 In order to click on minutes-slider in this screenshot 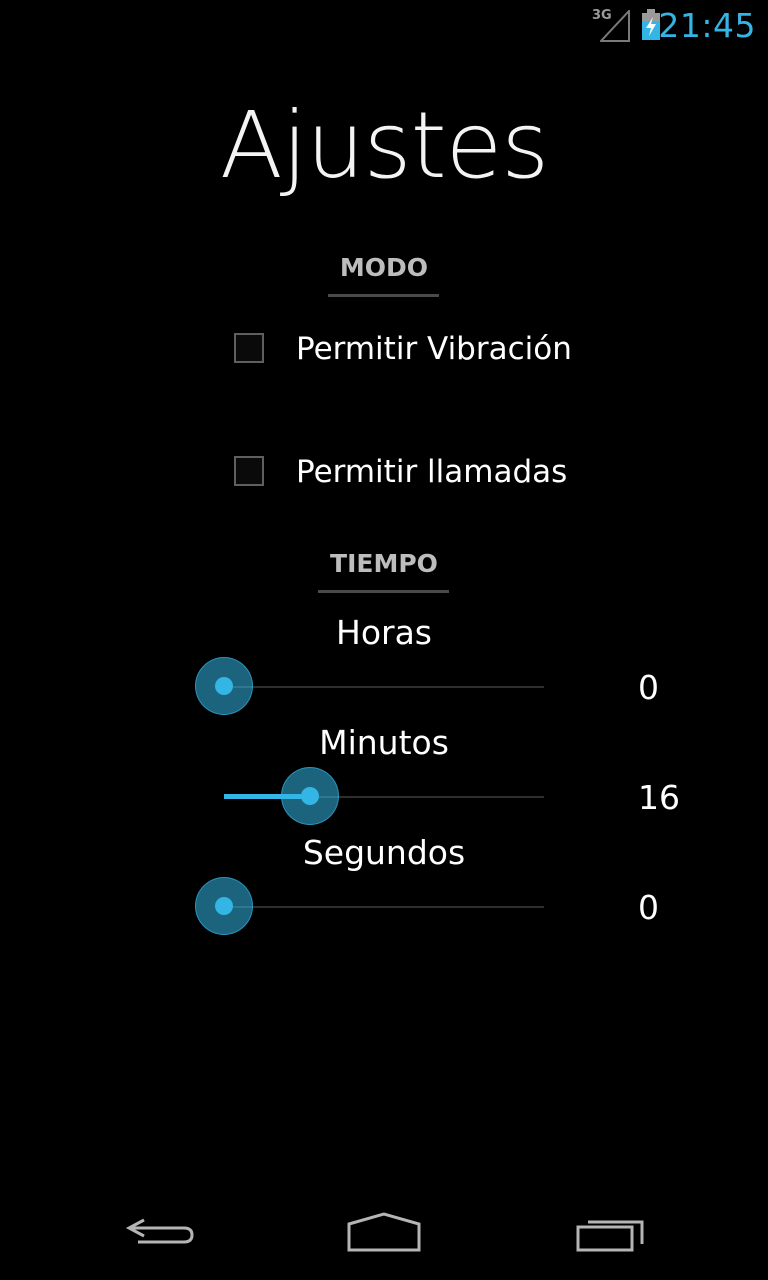, I will do `click(384, 797)`.